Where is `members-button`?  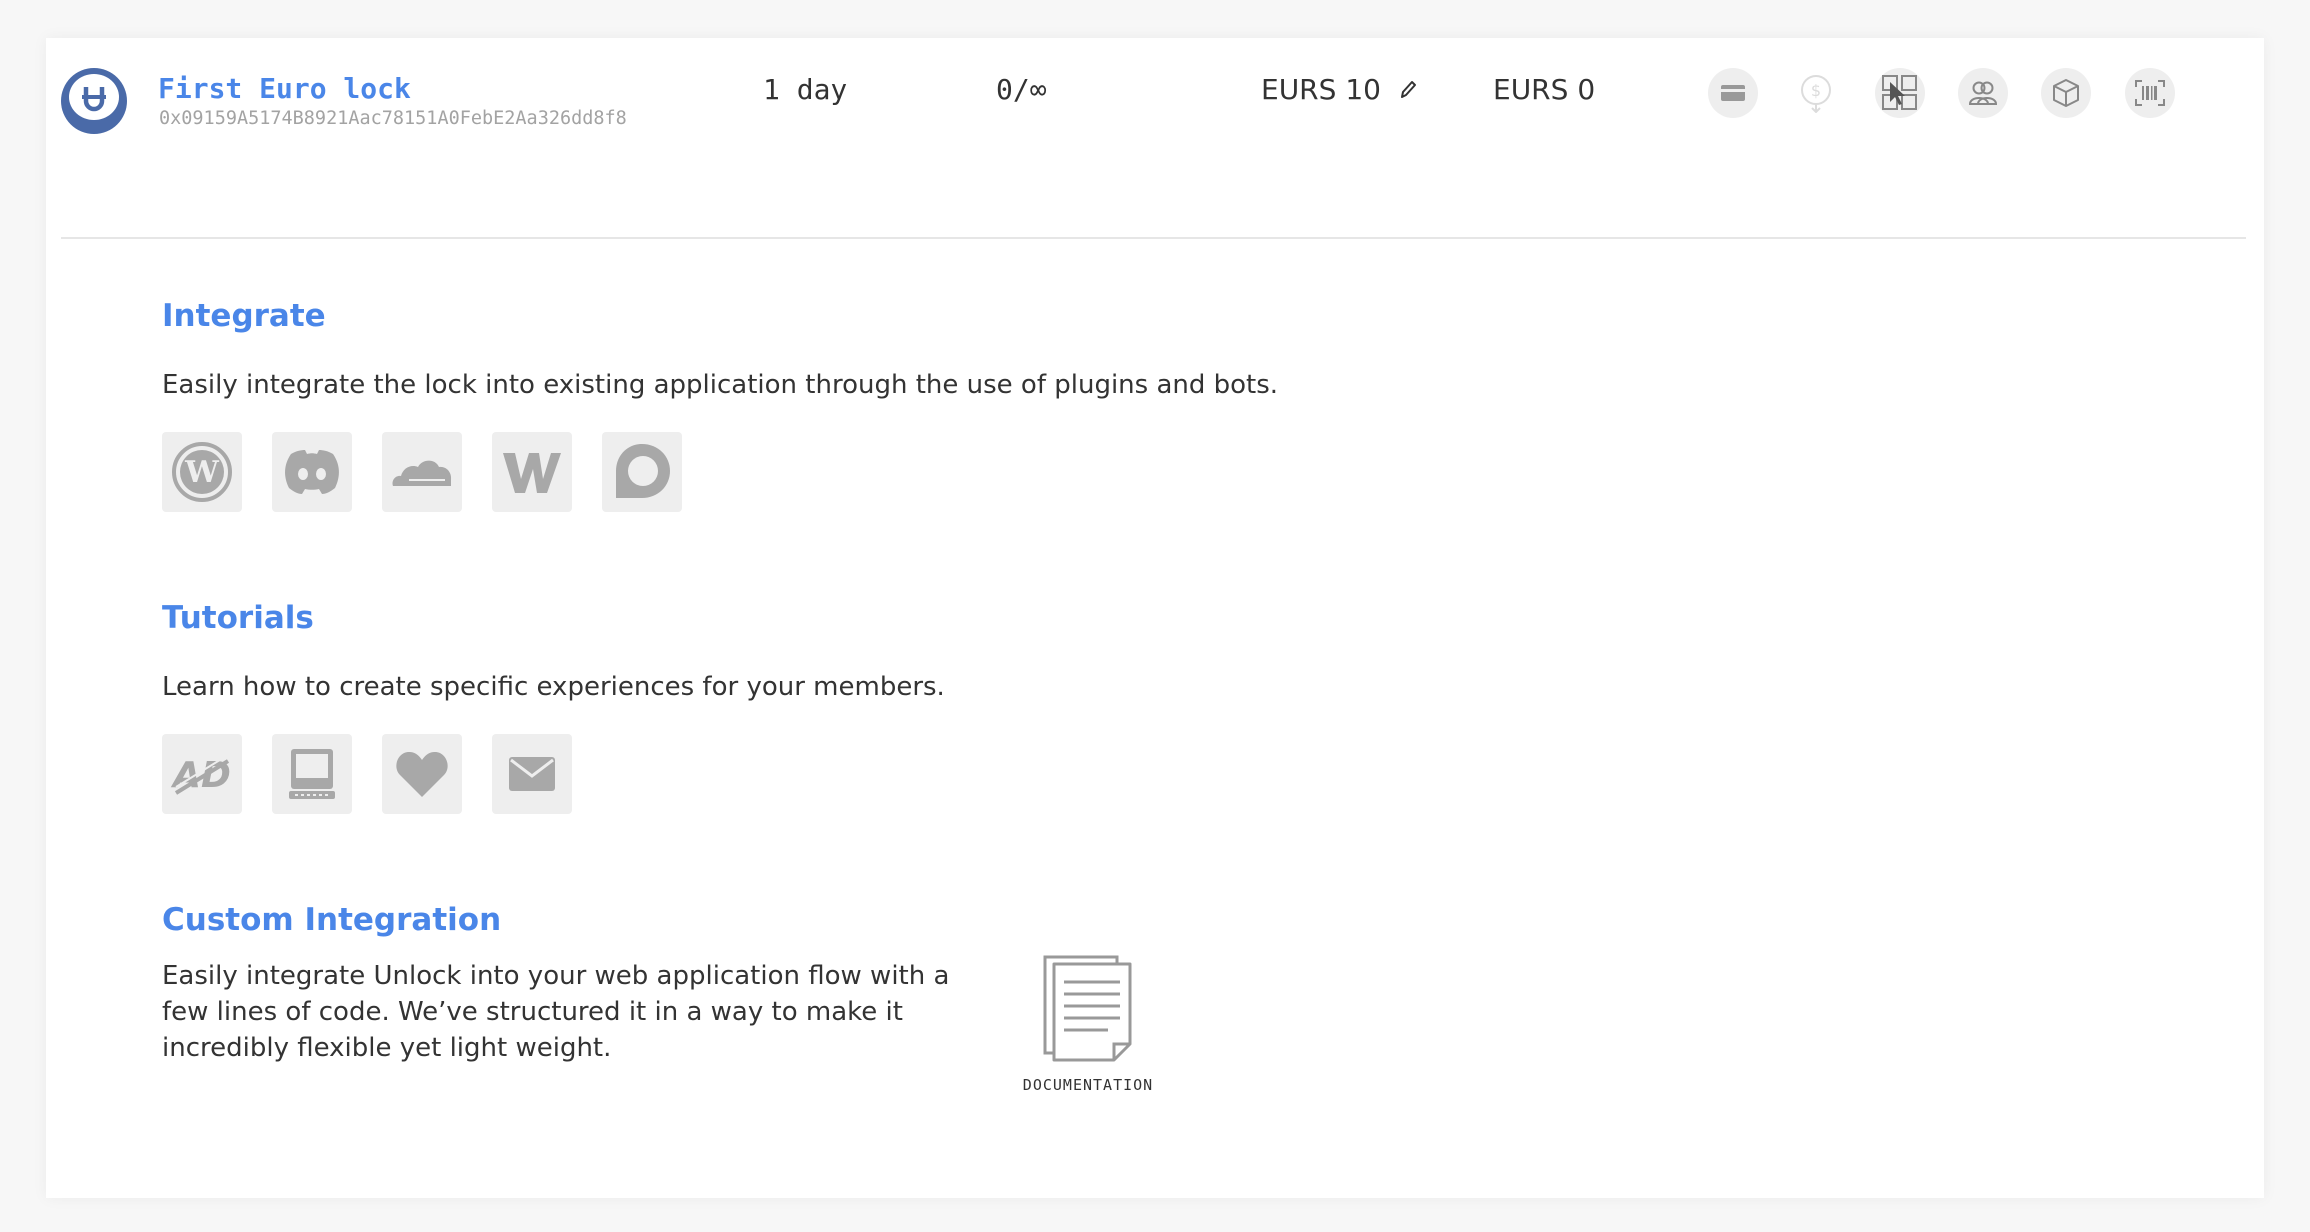
members-button is located at coordinates (1983, 93).